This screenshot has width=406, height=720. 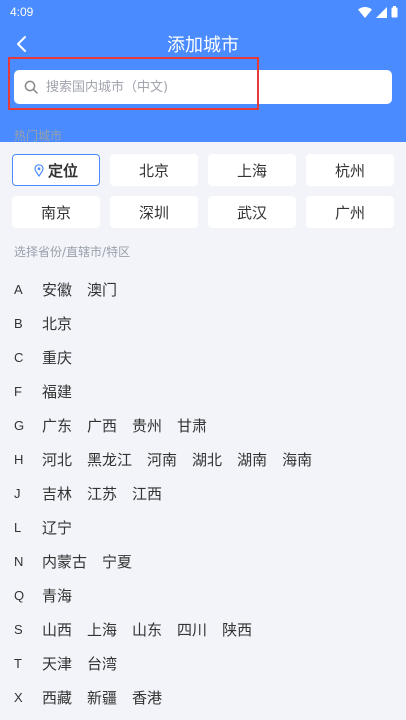 What do you see at coordinates (203, 391) in the screenshot?
I see `province-group-row: F 福建` at bounding box center [203, 391].